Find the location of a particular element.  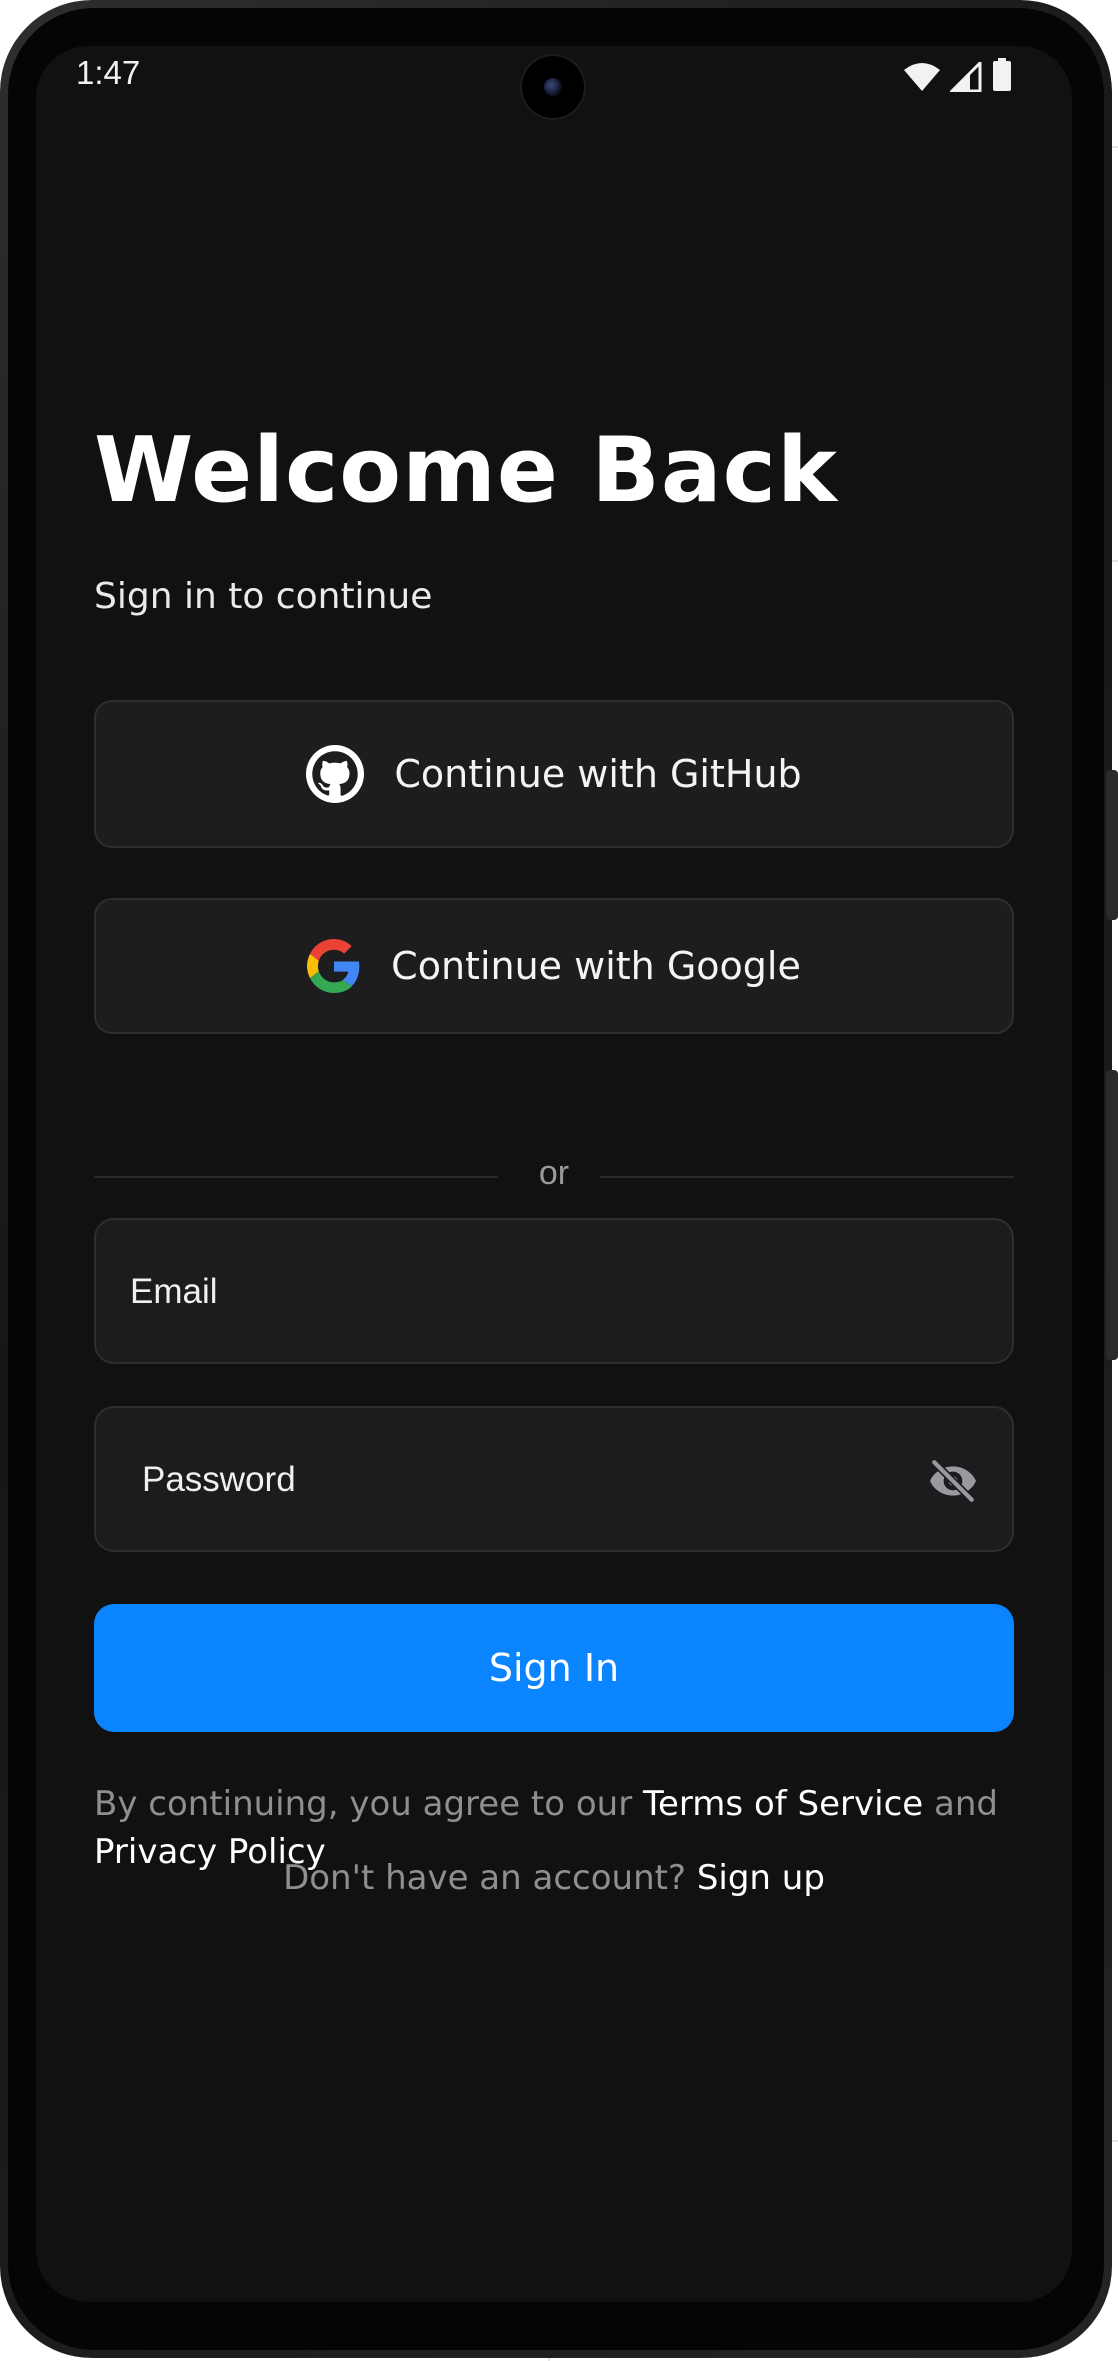

github-signin-button: Continue with GitHub is located at coordinates (554, 774).